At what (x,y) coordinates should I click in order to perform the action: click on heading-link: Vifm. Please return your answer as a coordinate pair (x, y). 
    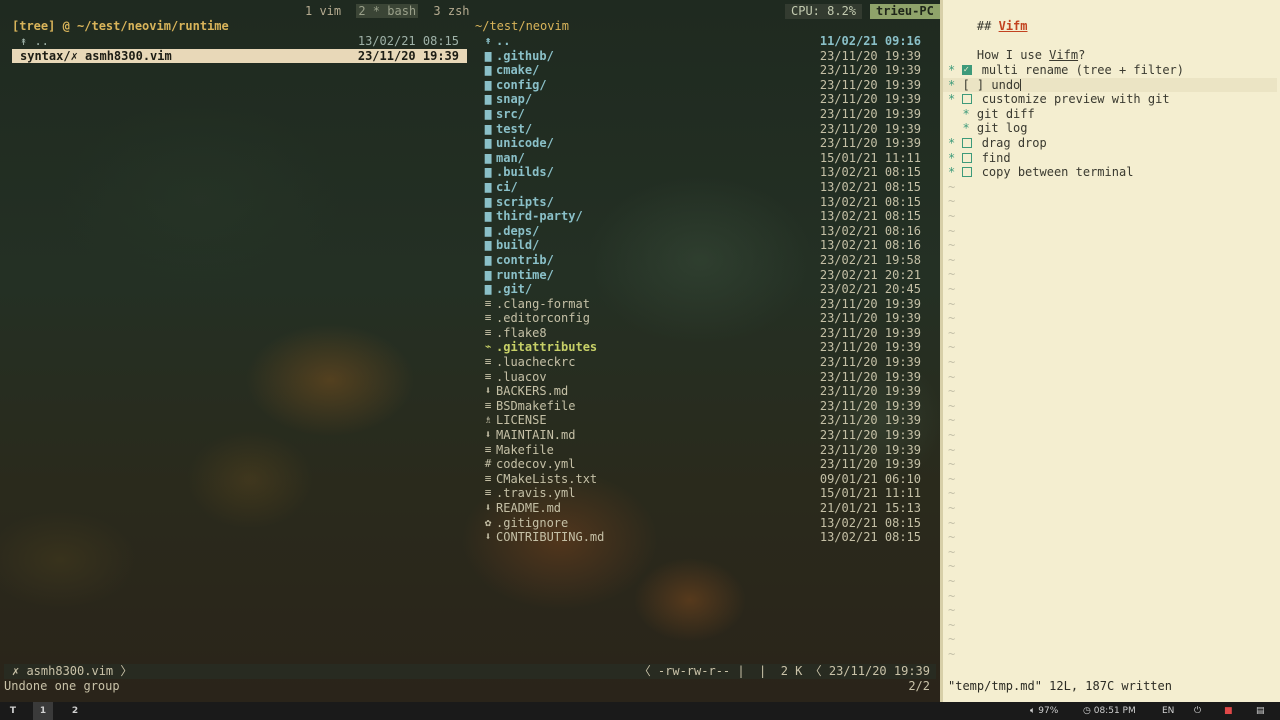
    Looking at the image, I should click on (1013, 26).